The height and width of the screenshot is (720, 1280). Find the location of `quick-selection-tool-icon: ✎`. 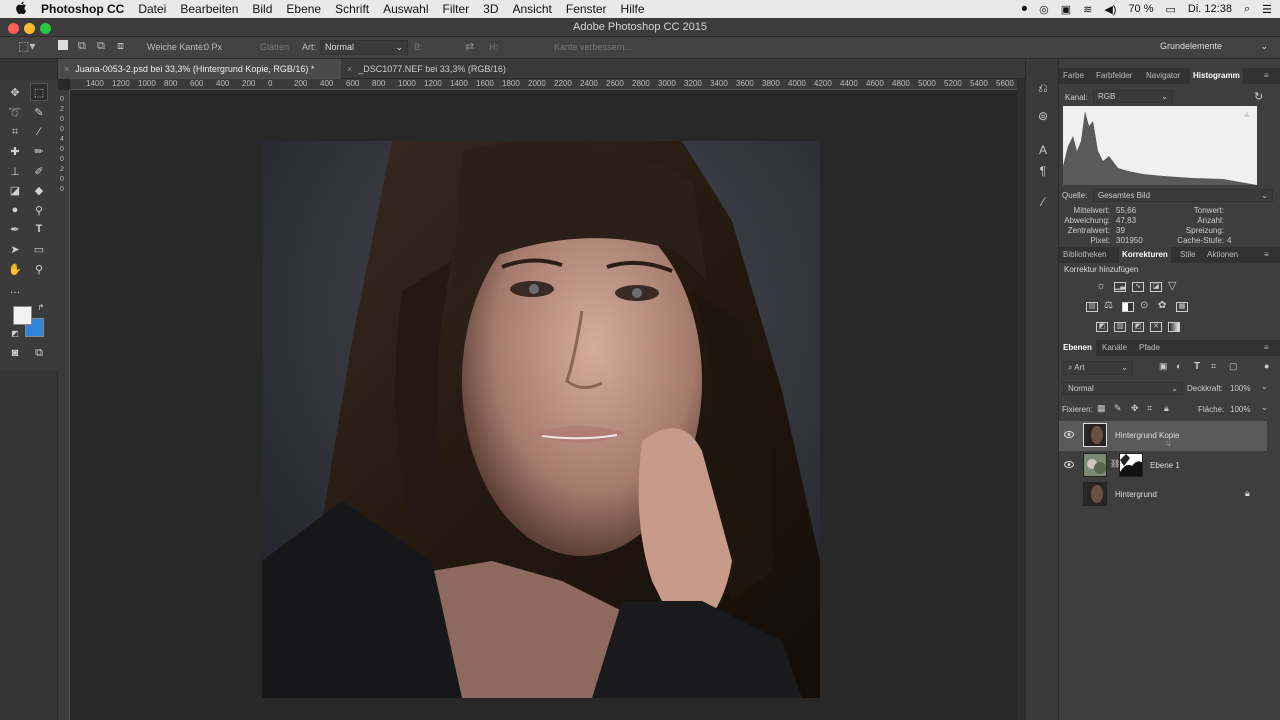

quick-selection-tool-icon: ✎ is located at coordinates (39, 112).